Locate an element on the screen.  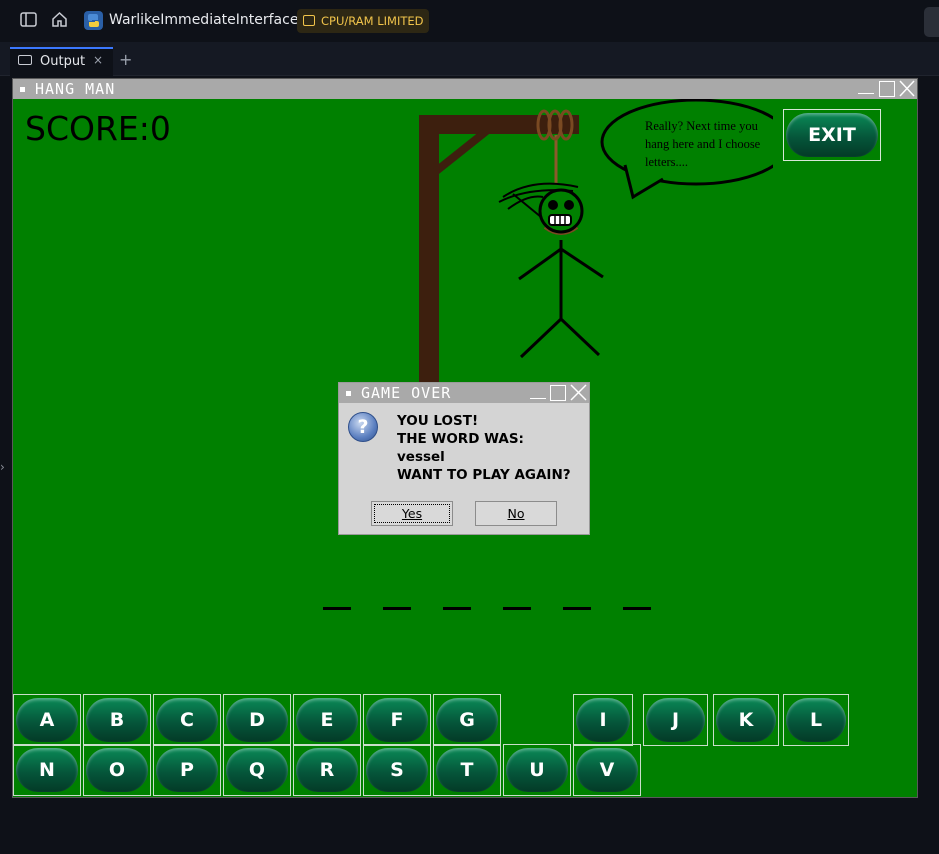
yes-button: Yes is located at coordinates (412, 513).